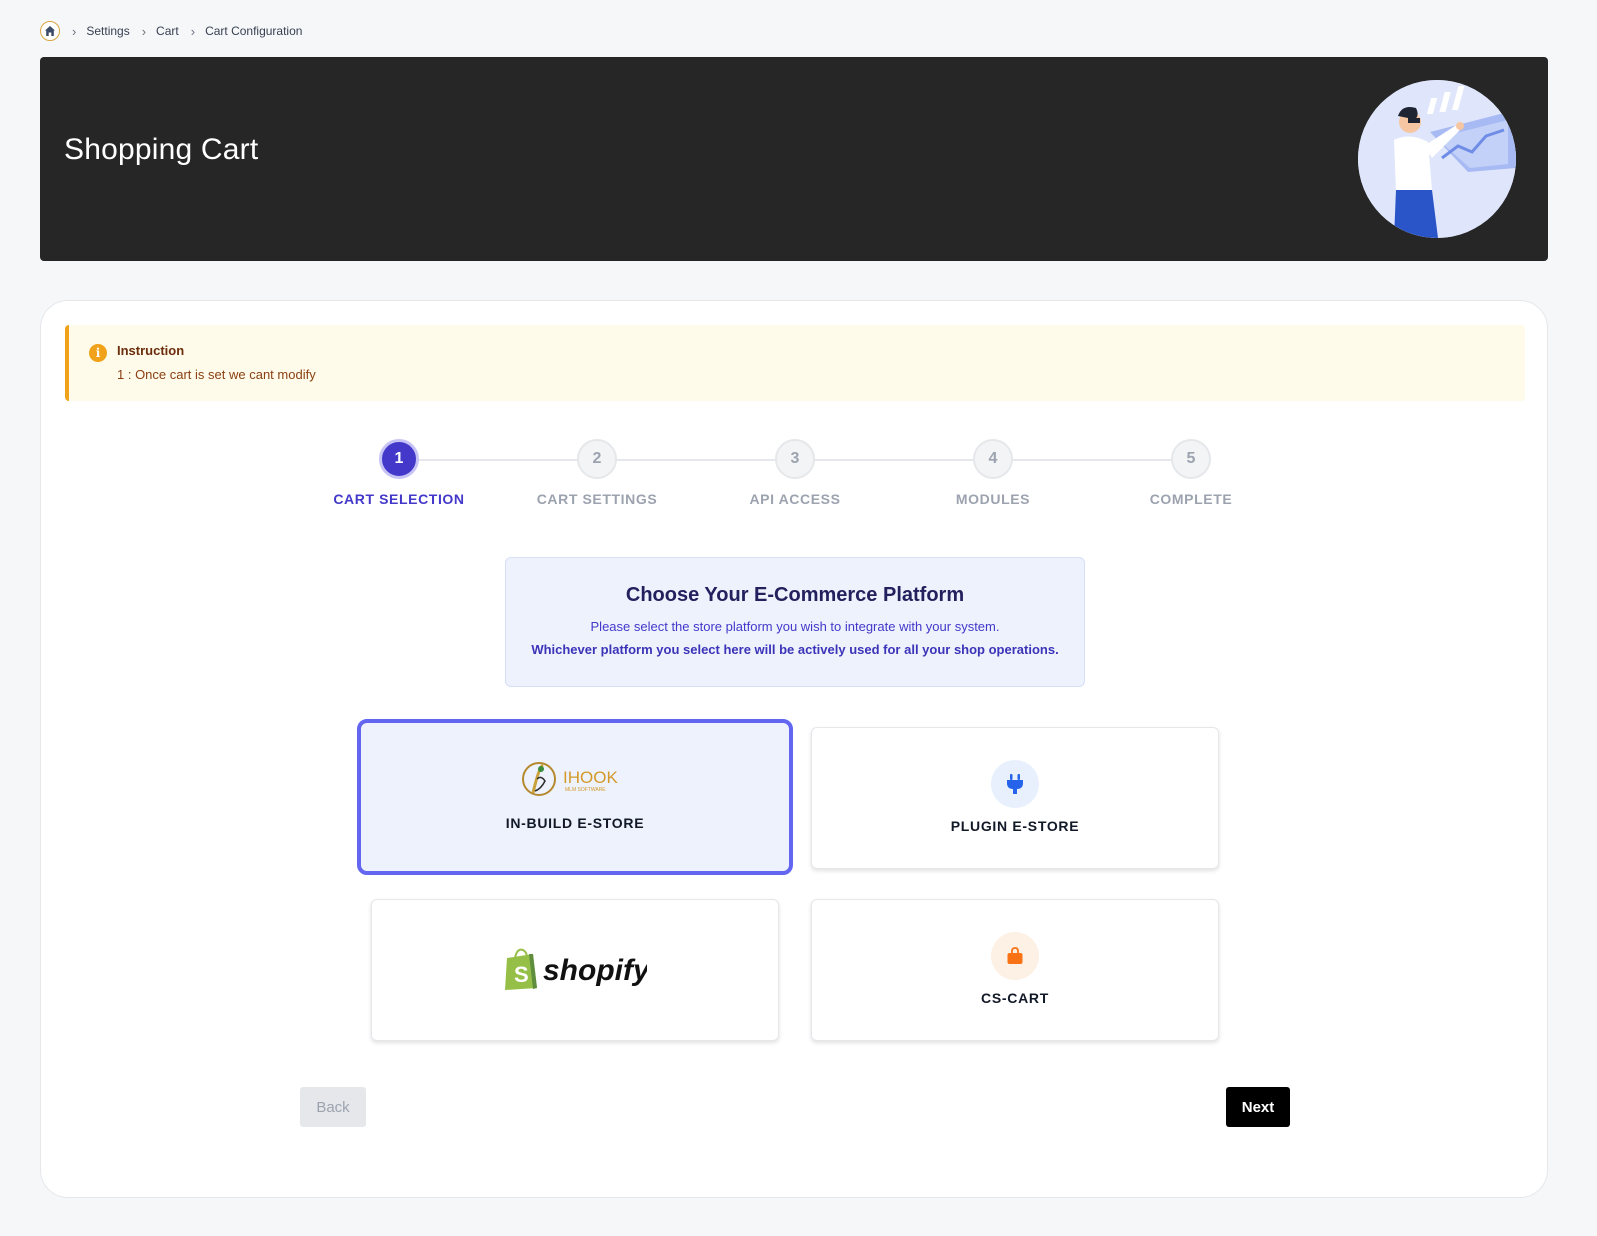  Describe the element at coordinates (254, 31) in the screenshot. I see `breadcrumb-cart-configuration: Cart Configuration` at that location.